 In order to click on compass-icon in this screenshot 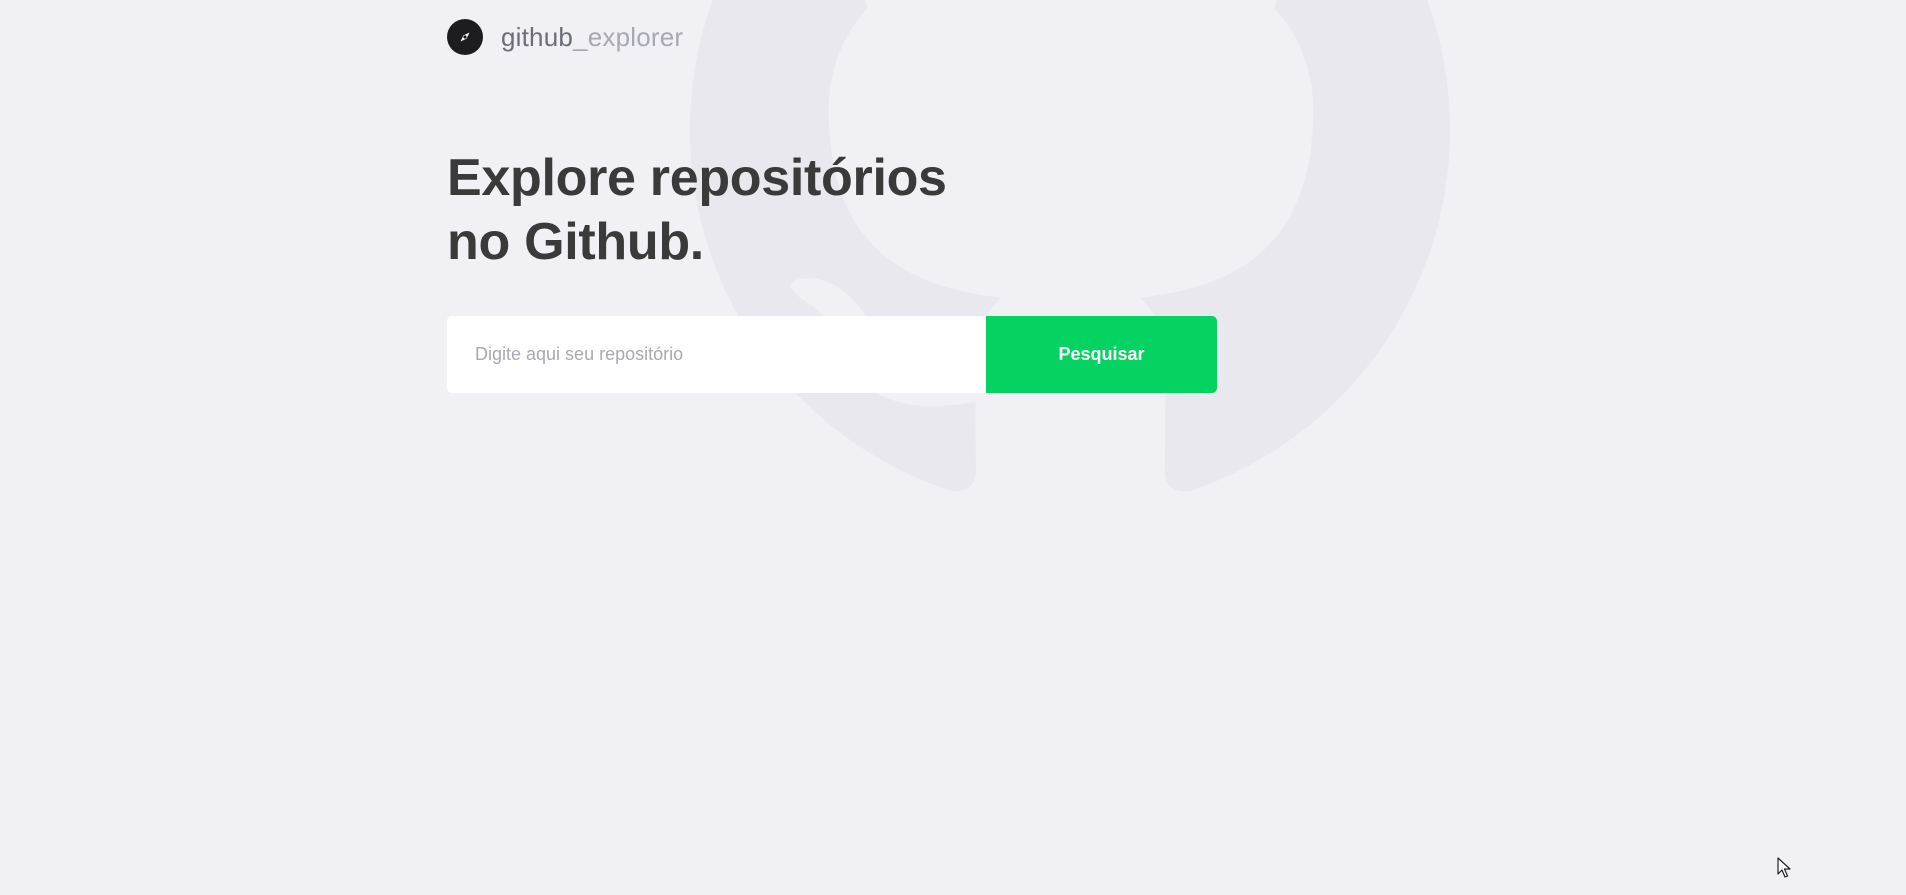, I will do `click(465, 37)`.